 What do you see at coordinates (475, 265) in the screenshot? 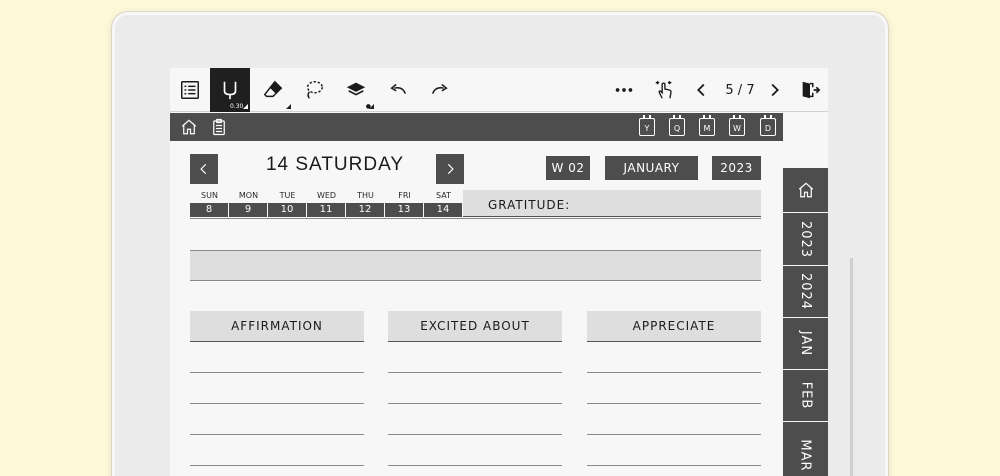
I see `gratitude-writing-band` at bounding box center [475, 265].